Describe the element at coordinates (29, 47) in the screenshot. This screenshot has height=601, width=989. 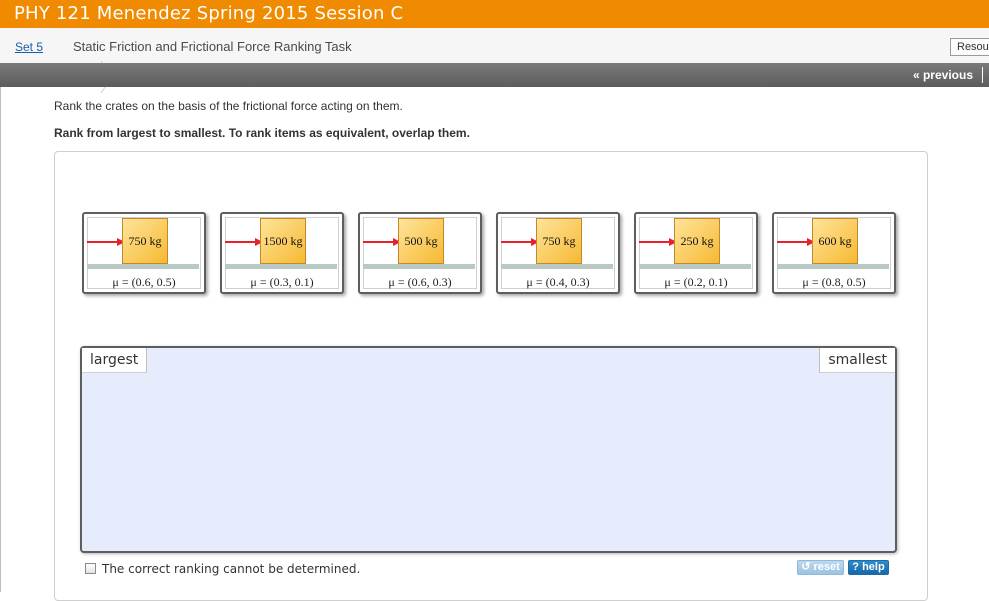
I see `breadcrumb-set-link: Set 5` at that location.